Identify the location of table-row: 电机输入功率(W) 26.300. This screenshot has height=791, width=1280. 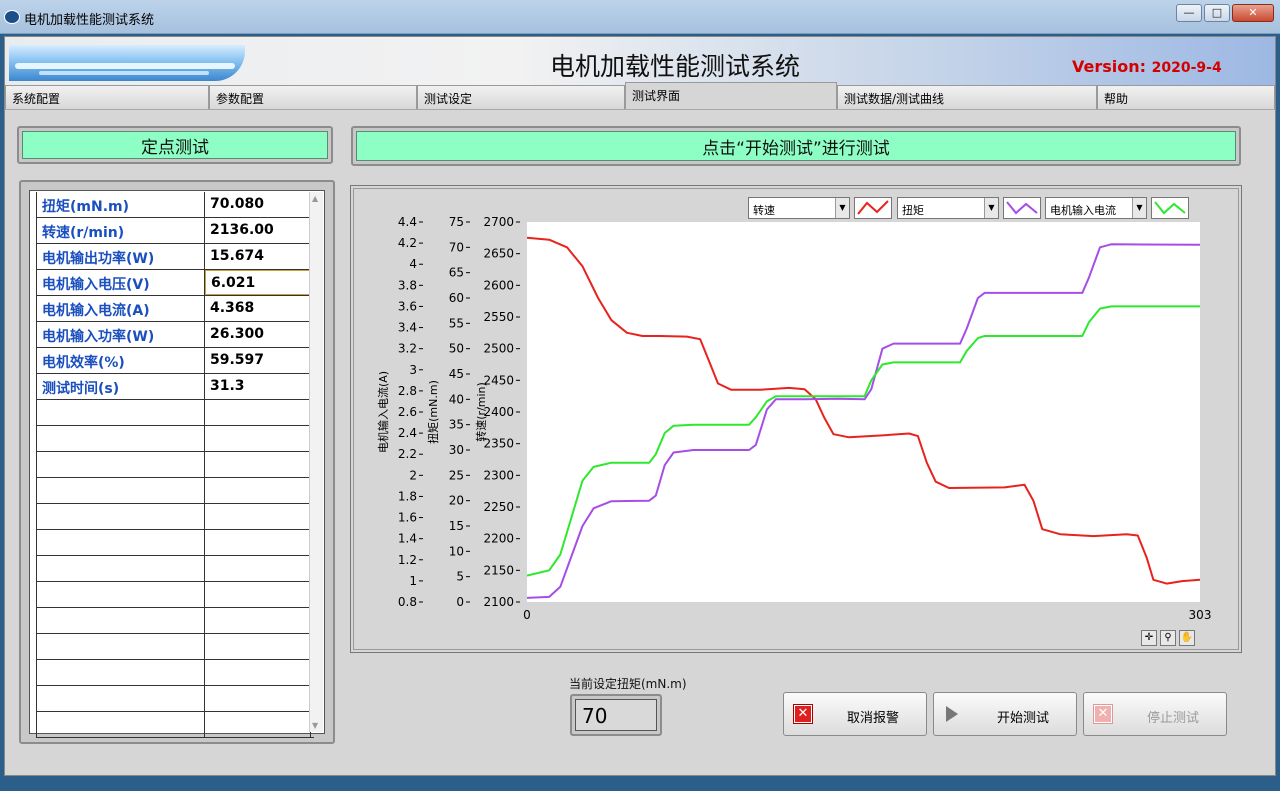
(175, 335).